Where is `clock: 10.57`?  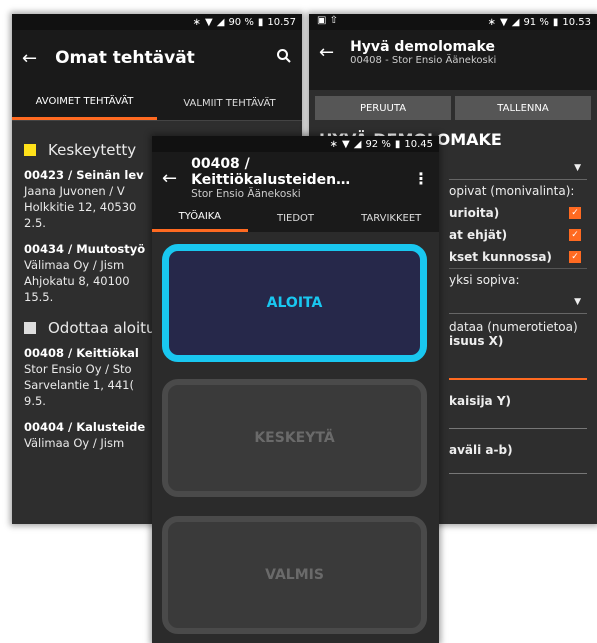 clock: 10.57 is located at coordinates (281, 22).